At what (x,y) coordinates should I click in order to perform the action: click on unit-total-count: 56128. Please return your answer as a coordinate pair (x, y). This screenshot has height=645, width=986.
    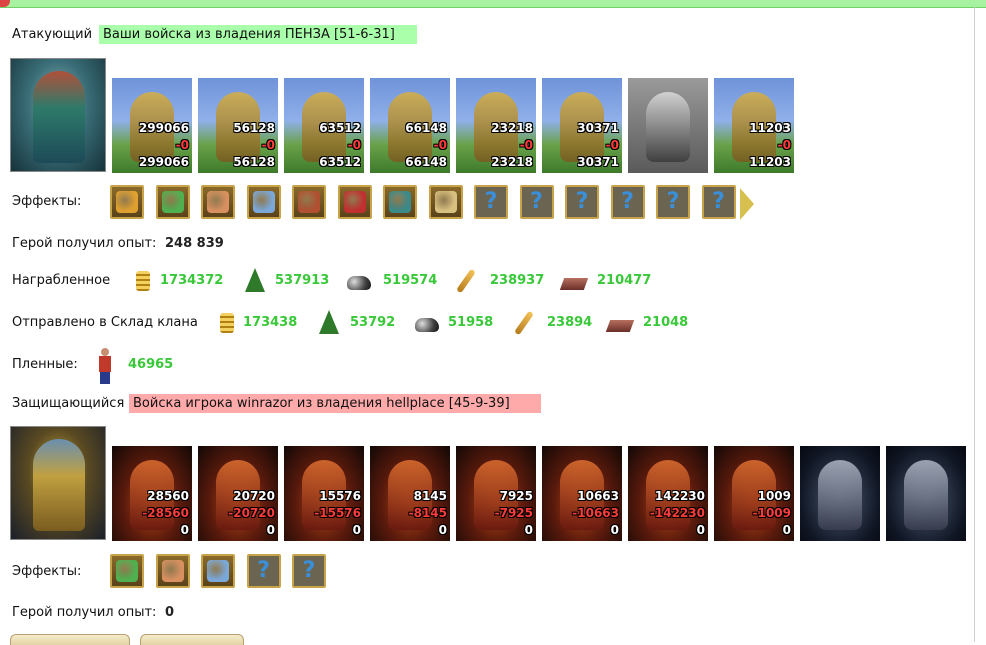
    Looking at the image, I should click on (254, 128).